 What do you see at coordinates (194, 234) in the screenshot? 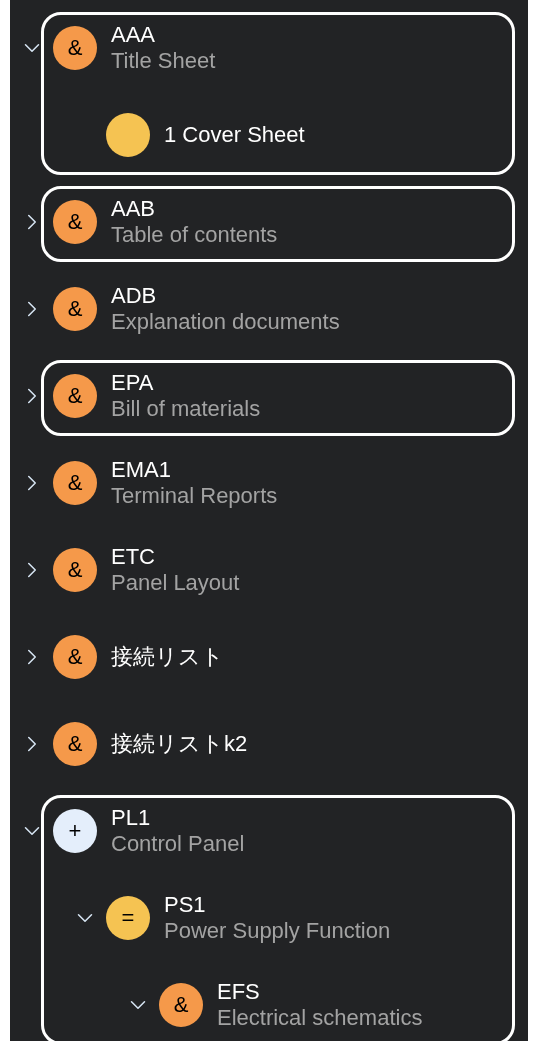
I see `item-subtitle: Table of contents` at bounding box center [194, 234].